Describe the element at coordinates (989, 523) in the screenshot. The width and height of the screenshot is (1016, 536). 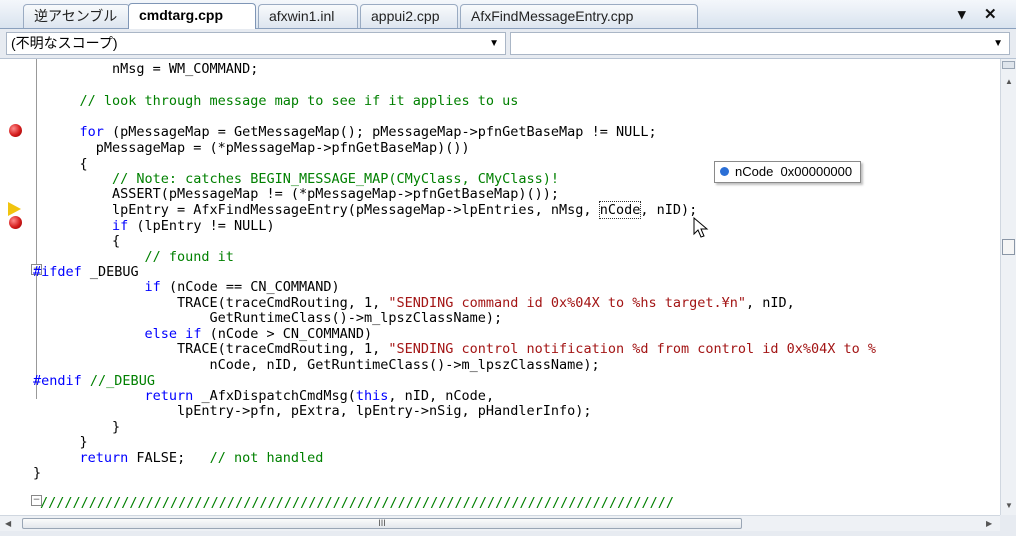
I see `scroll-right-icon: ▶` at that location.